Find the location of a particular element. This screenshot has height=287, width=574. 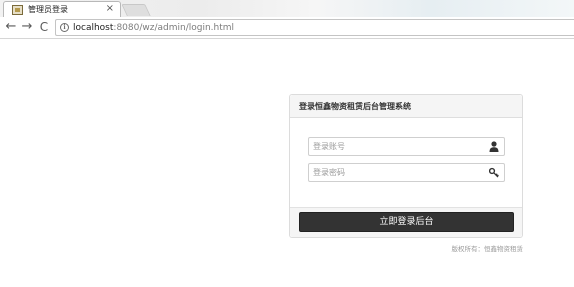

address-bar: i localhost:8080/wz/admin/login.html is located at coordinates (314, 27).